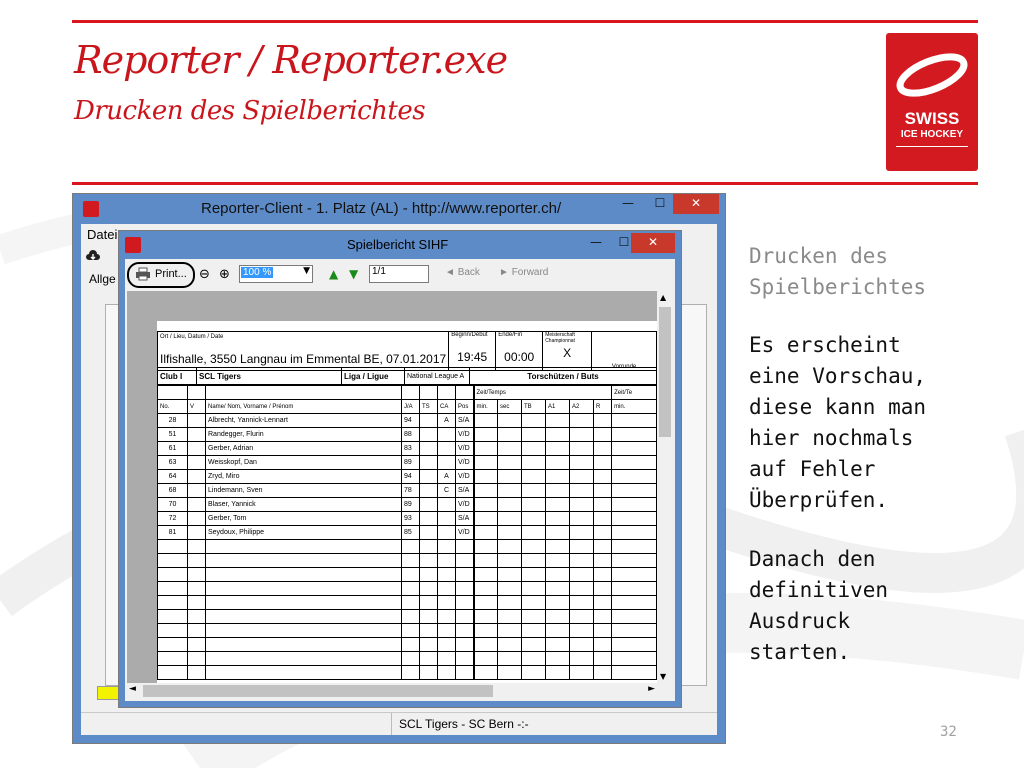 The height and width of the screenshot is (768, 1024). I want to click on player-ts, so click(428, 504).